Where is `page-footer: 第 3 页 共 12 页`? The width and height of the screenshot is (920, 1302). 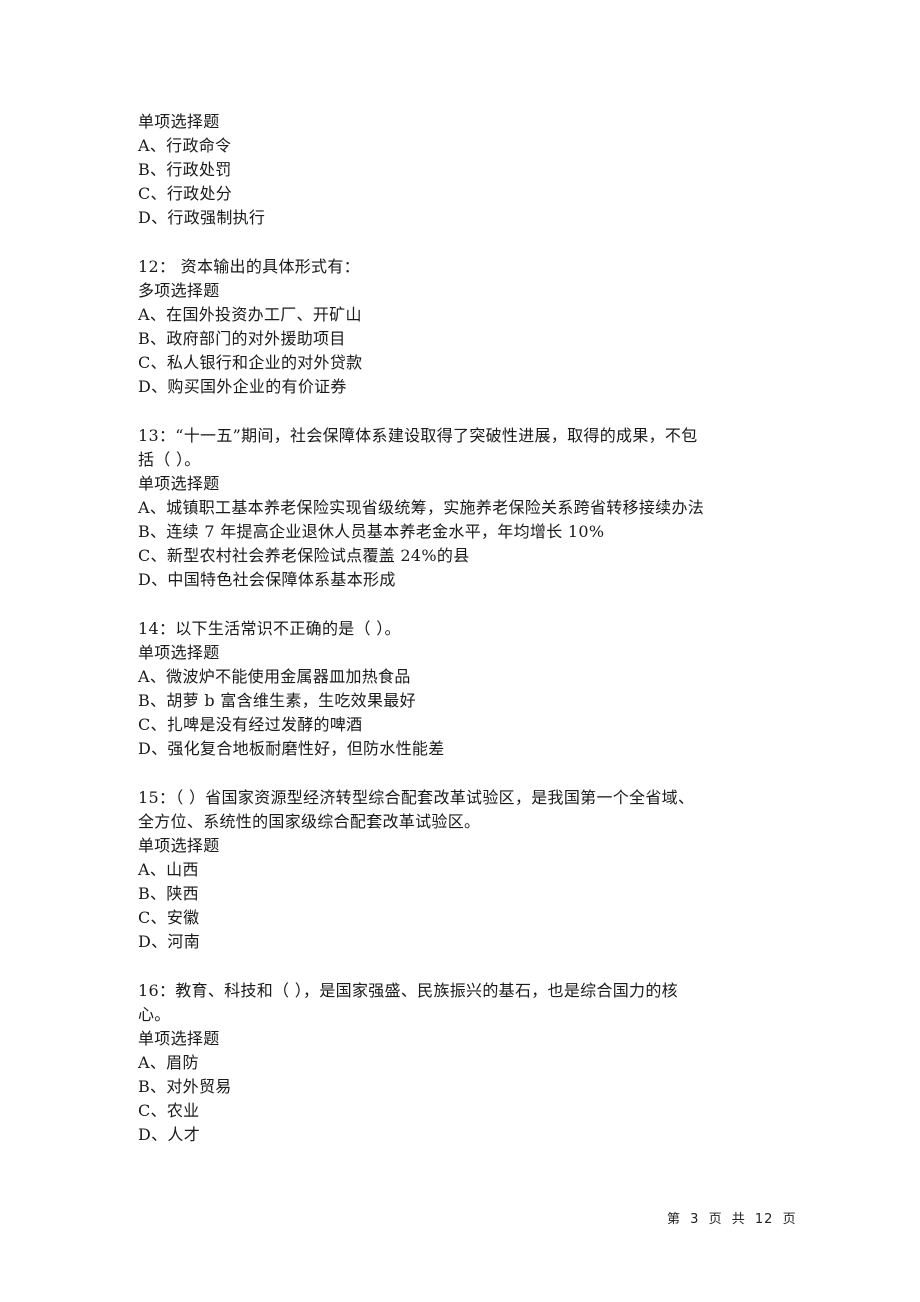 page-footer: 第 3 页 共 12 页 is located at coordinates (734, 1217).